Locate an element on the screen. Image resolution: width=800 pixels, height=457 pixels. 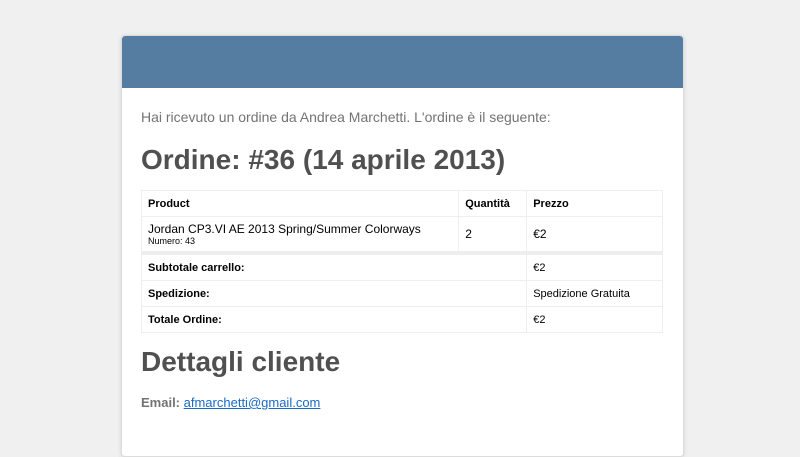
column-header-product: Product is located at coordinates (300, 203).